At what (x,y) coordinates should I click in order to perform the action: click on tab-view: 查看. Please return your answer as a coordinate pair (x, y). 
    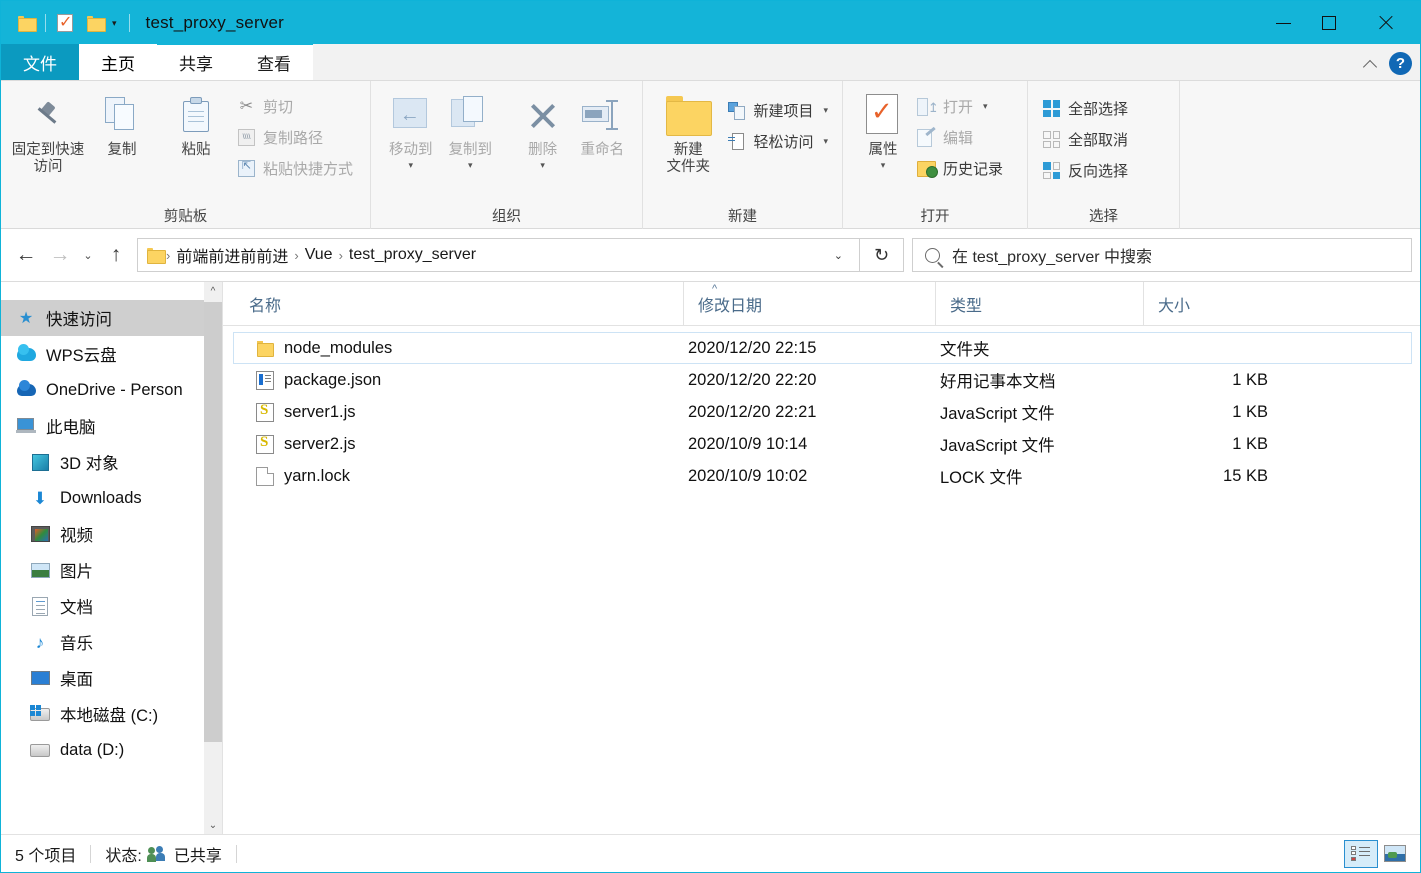
    Looking at the image, I should click on (274, 62).